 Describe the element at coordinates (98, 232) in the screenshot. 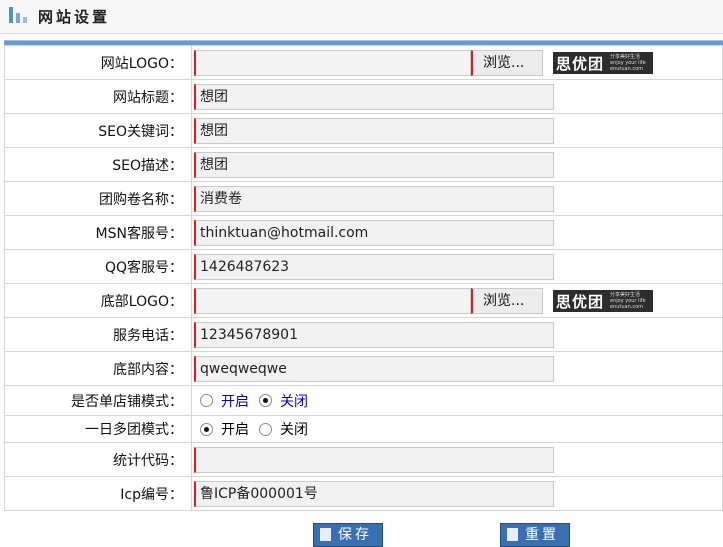

I see `field-label: MSN客服号：` at that location.